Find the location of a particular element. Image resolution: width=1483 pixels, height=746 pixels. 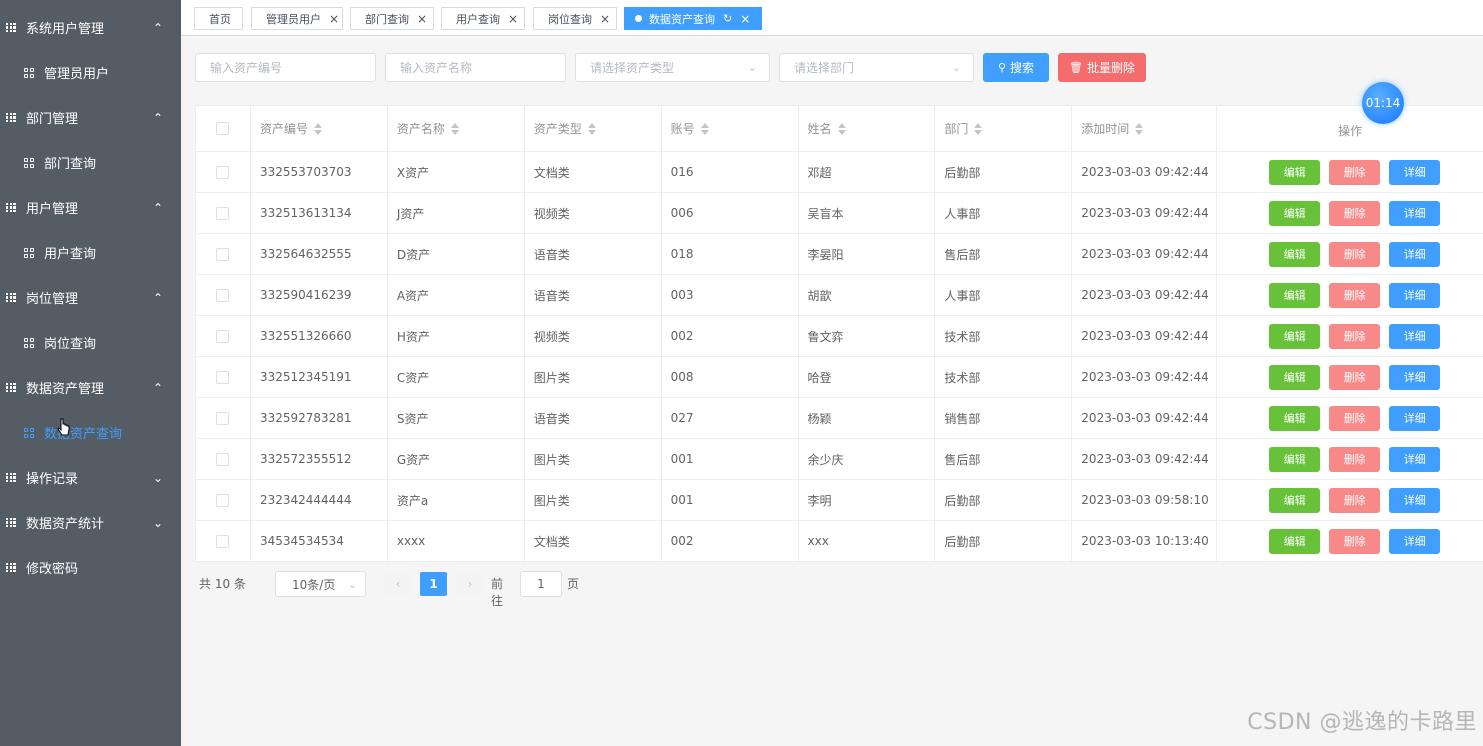

column-header: 资产类型 is located at coordinates (593, 128).